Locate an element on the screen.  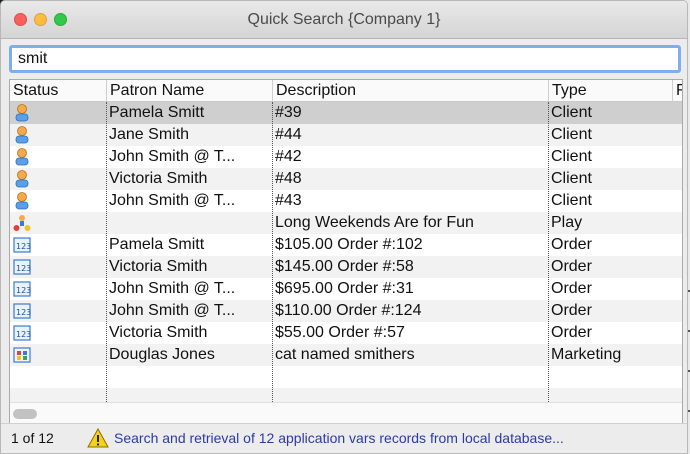
cell-description: #39 is located at coordinates (288, 112).